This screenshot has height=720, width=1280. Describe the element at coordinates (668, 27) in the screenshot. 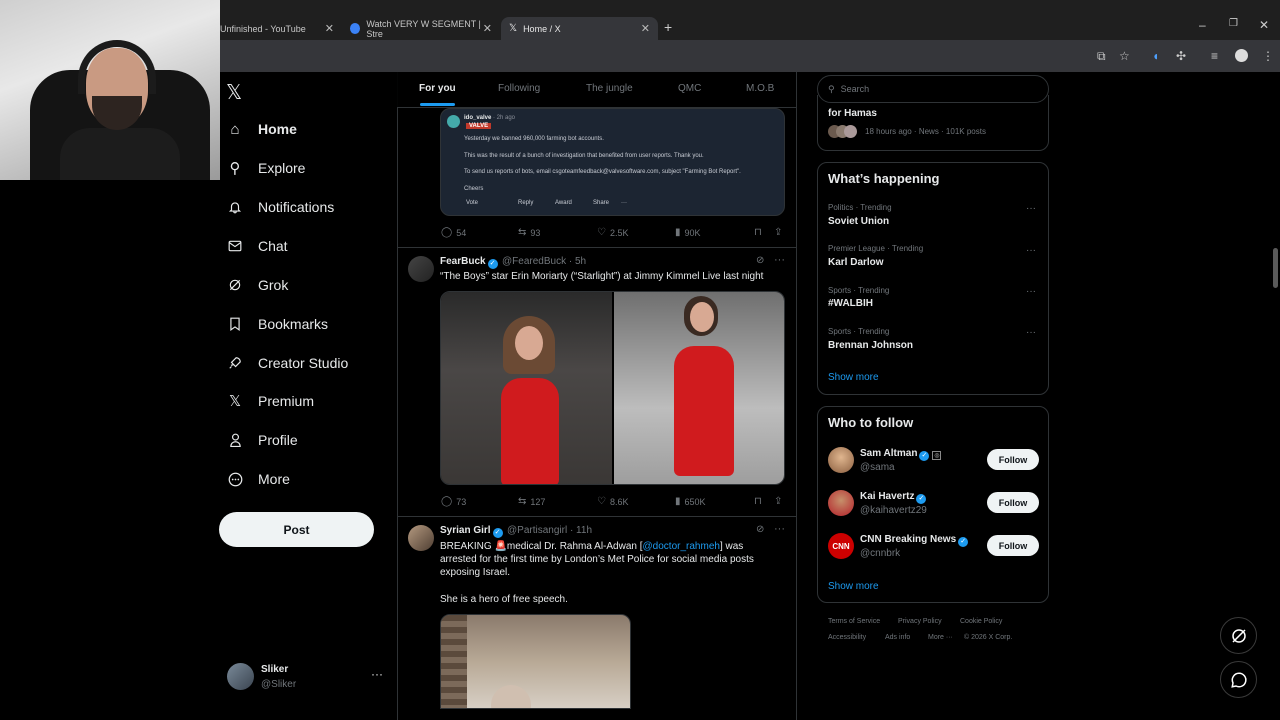

I see `new-tab-button: +` at that location.